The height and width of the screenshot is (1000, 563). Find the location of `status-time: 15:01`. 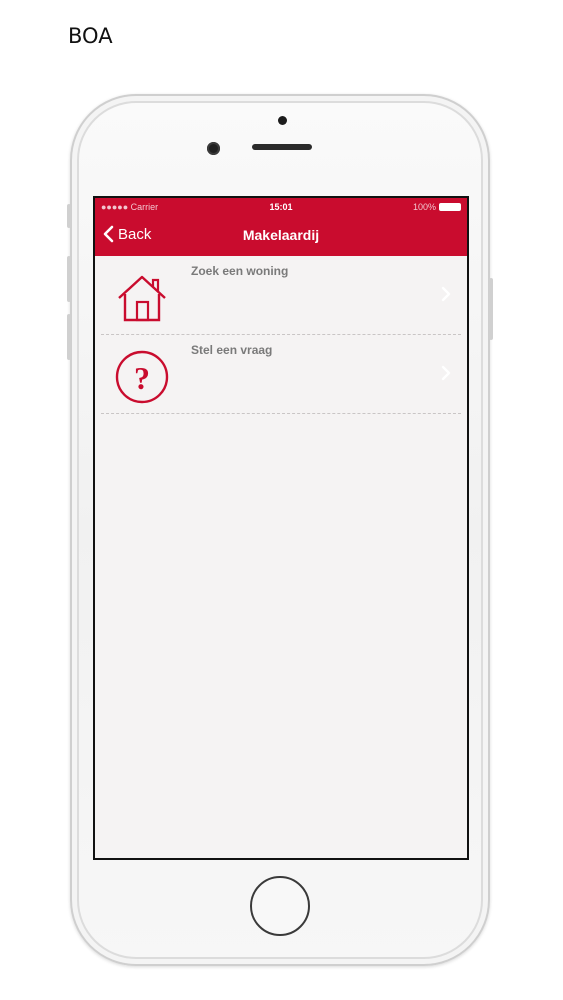

status-time: 15:01 is located at coordinates (281, 207).